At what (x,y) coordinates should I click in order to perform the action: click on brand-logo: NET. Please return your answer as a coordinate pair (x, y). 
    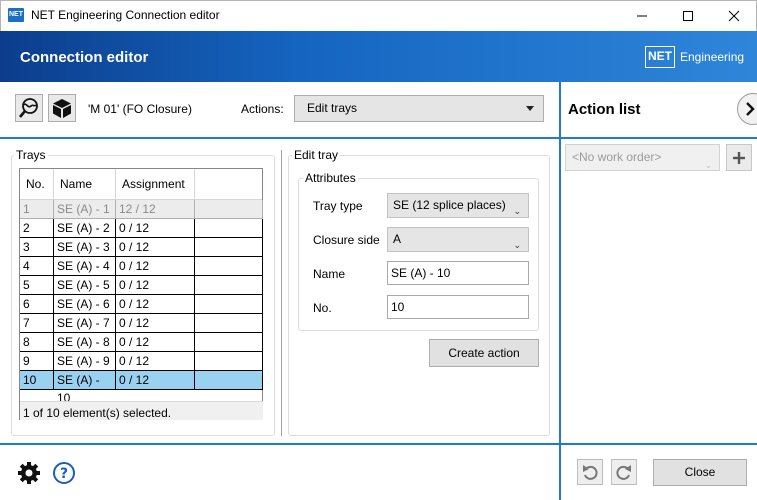
    Looking at the image, I should click on (660, 57).